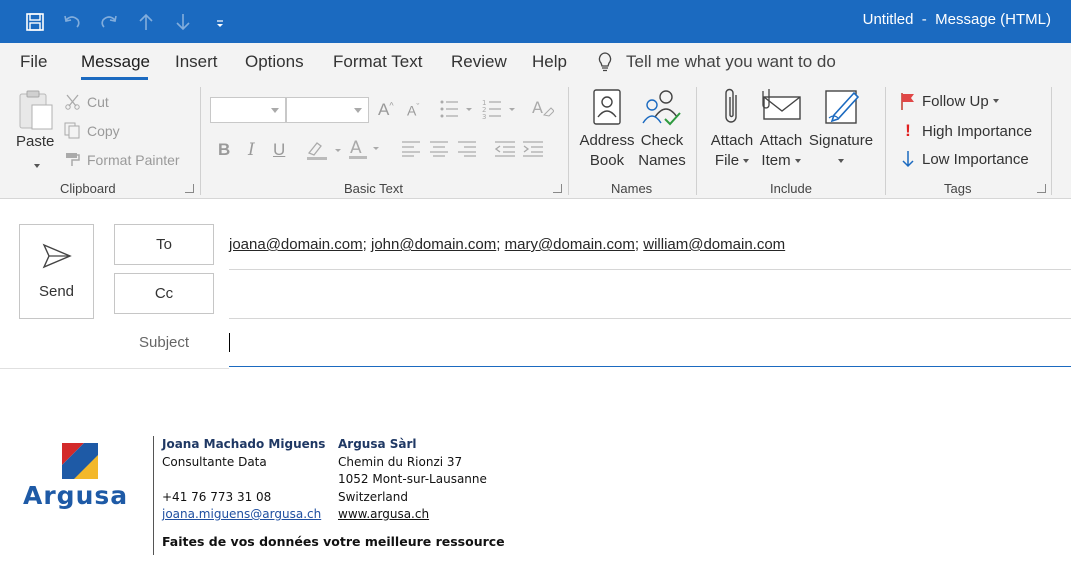  Describe the element at coordinates (732, 109) in the screenshot. I see `paperclip-icon` at that location.